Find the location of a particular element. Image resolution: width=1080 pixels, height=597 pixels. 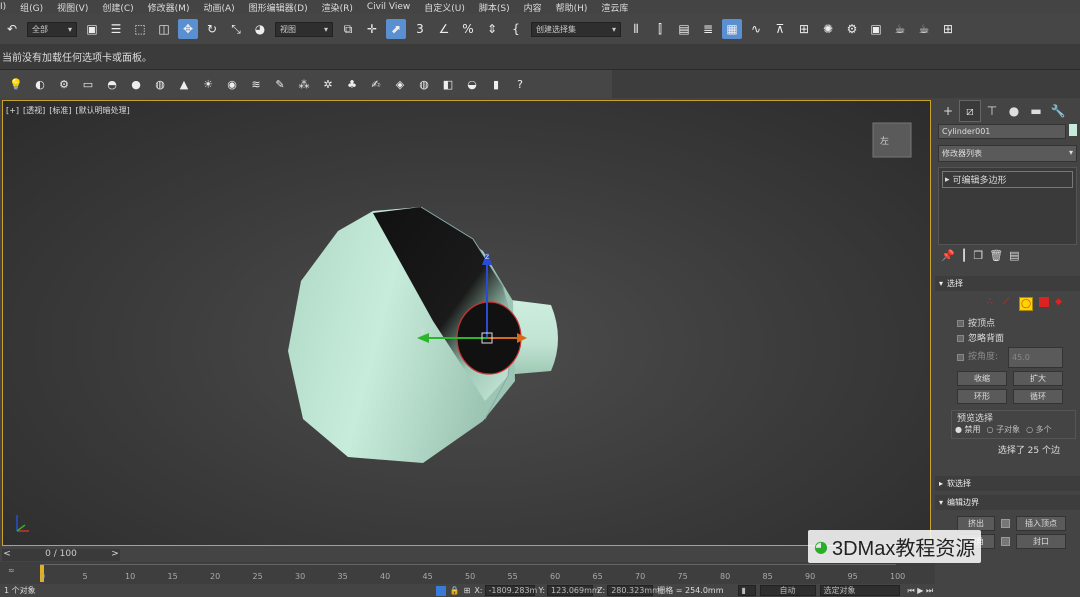

track-view-icon: ≈ is located at coordinates (11, 570).